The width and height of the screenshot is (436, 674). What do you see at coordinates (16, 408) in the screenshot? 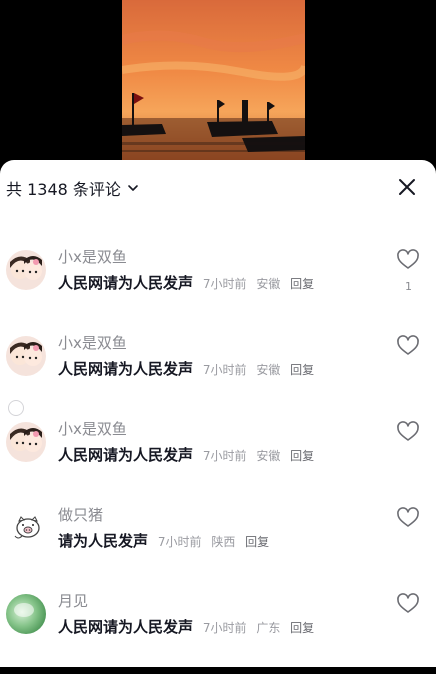
I see `loading-indicator` at bounding box center [16, 408].